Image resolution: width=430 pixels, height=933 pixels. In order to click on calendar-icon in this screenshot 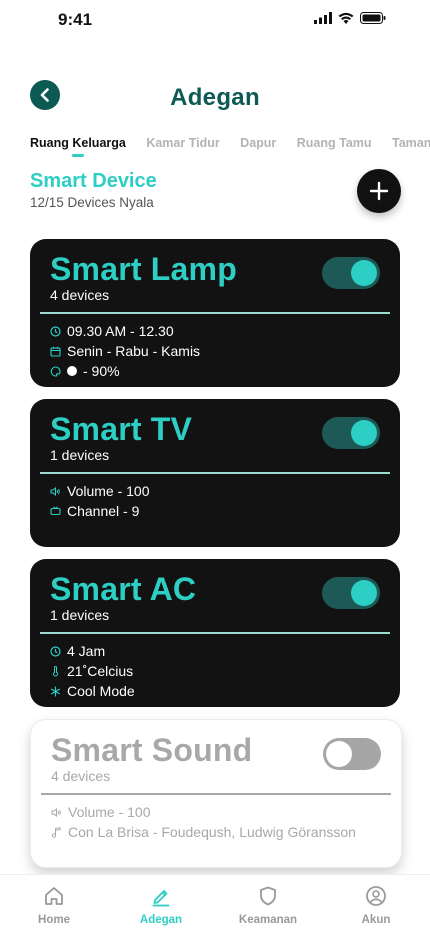, I will do `click(55, 351)`.